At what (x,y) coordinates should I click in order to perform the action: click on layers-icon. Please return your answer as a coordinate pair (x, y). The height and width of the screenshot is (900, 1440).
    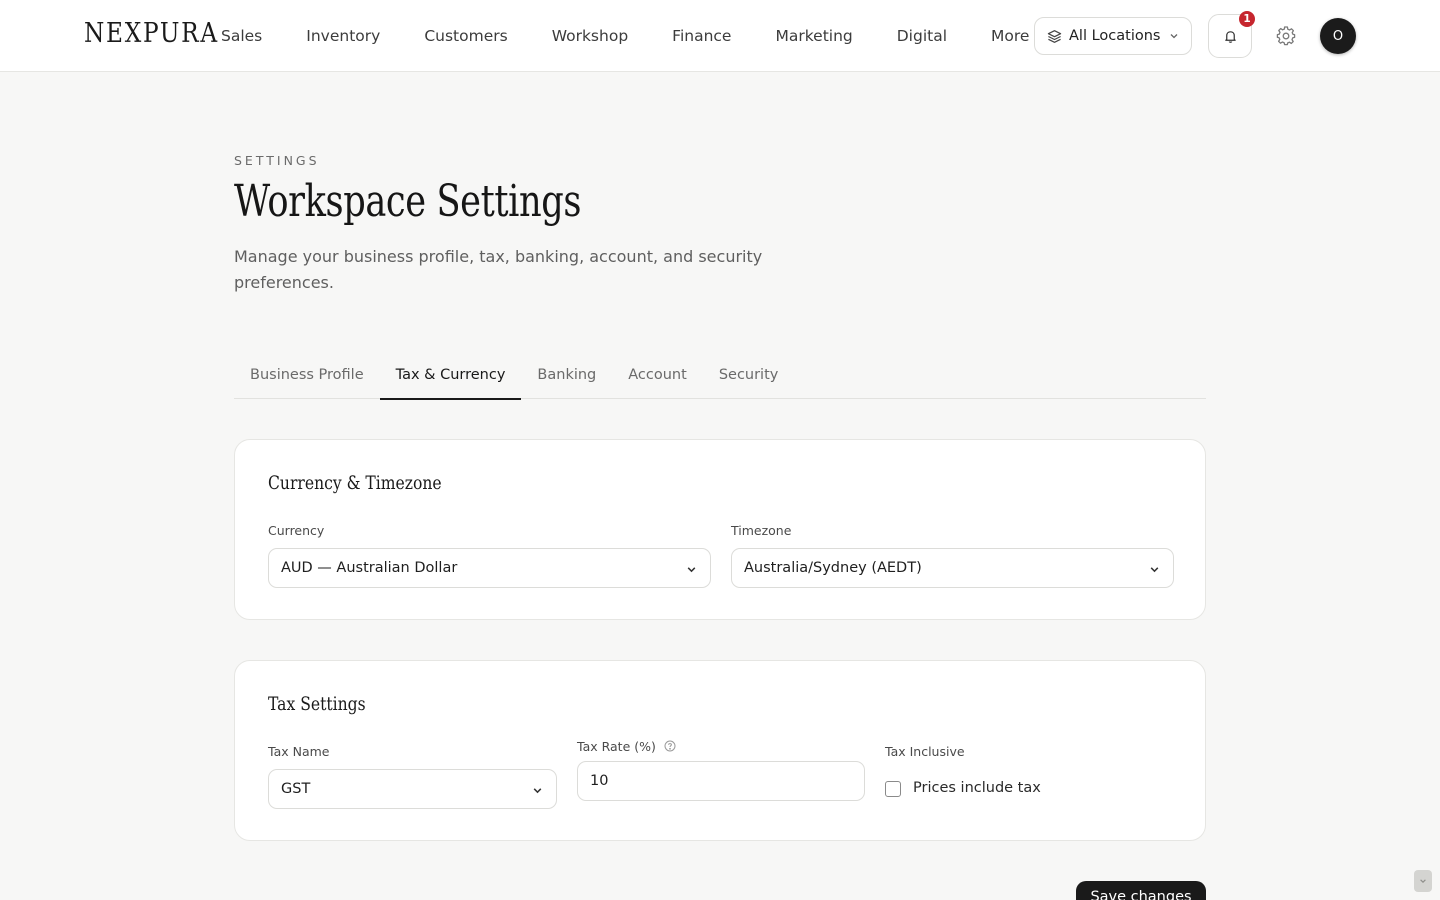
    Looking at the image, I should click on (1054, 36).